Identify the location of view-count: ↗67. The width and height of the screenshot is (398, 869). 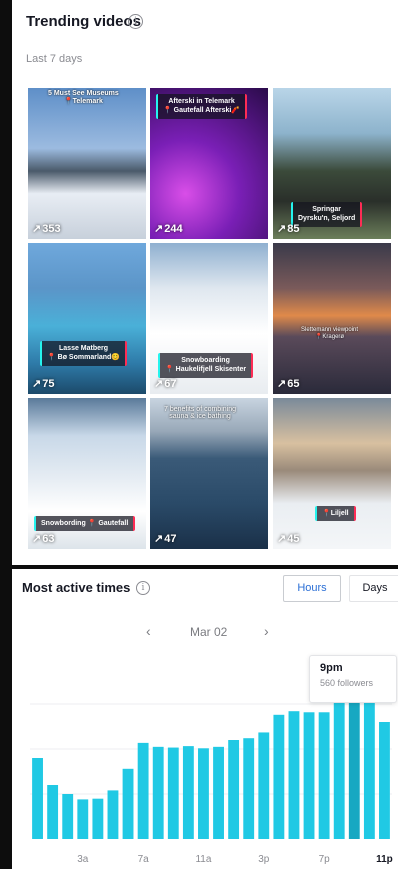
(165, 384).